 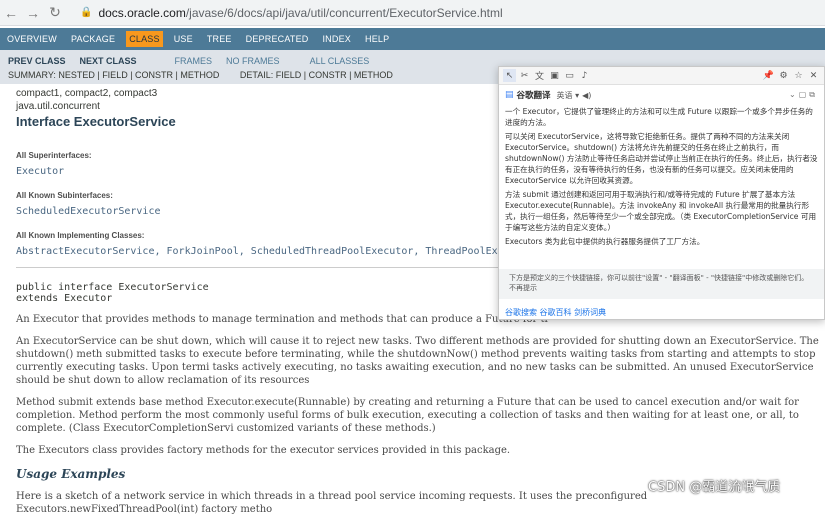 I want to click on translator-toolbar: ↖ ✂ 文 ▣ ▭ ♪ 📌 ⚙ ☆ ✕, so click(x=661, y=76).